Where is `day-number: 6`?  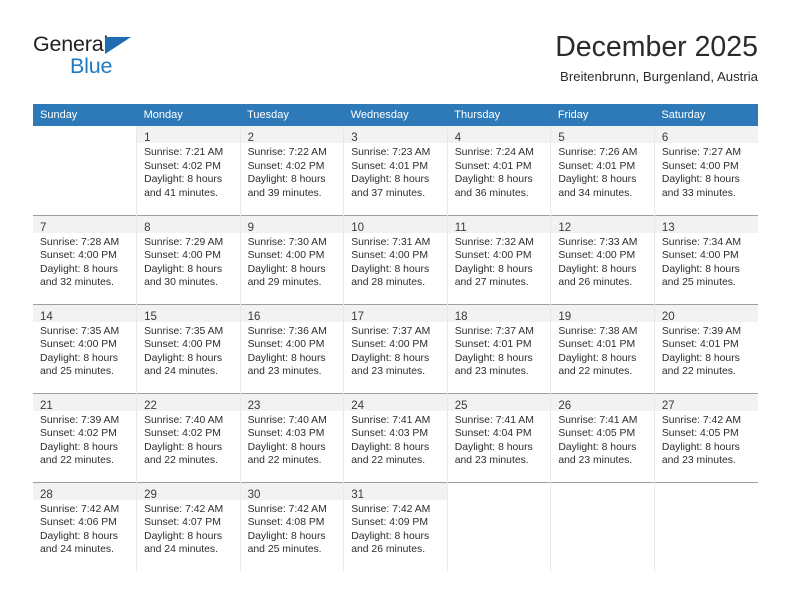
day-number: 6 is located at coordinates (665, 138).